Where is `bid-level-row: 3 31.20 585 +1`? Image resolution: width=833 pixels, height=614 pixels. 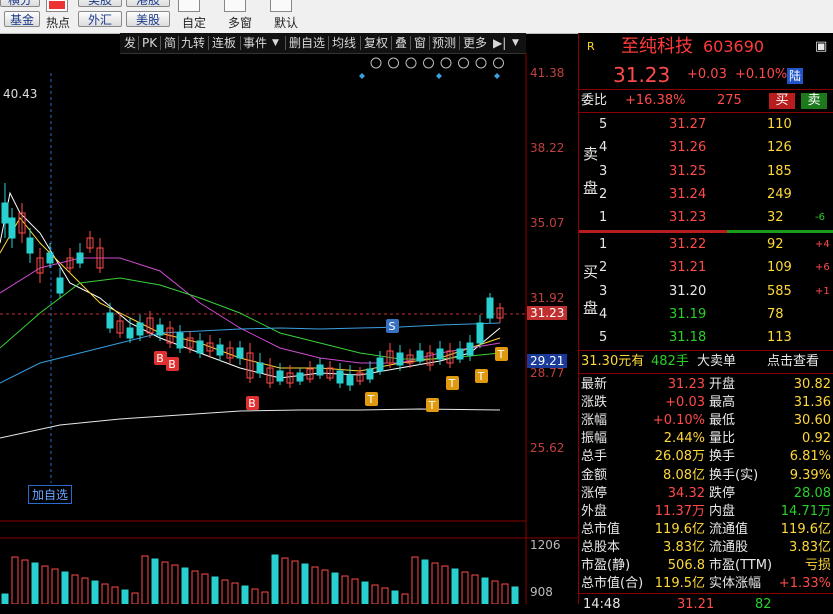 bid-level-row: 3 31.20 585 +1 is located at coordinates (706, 292).